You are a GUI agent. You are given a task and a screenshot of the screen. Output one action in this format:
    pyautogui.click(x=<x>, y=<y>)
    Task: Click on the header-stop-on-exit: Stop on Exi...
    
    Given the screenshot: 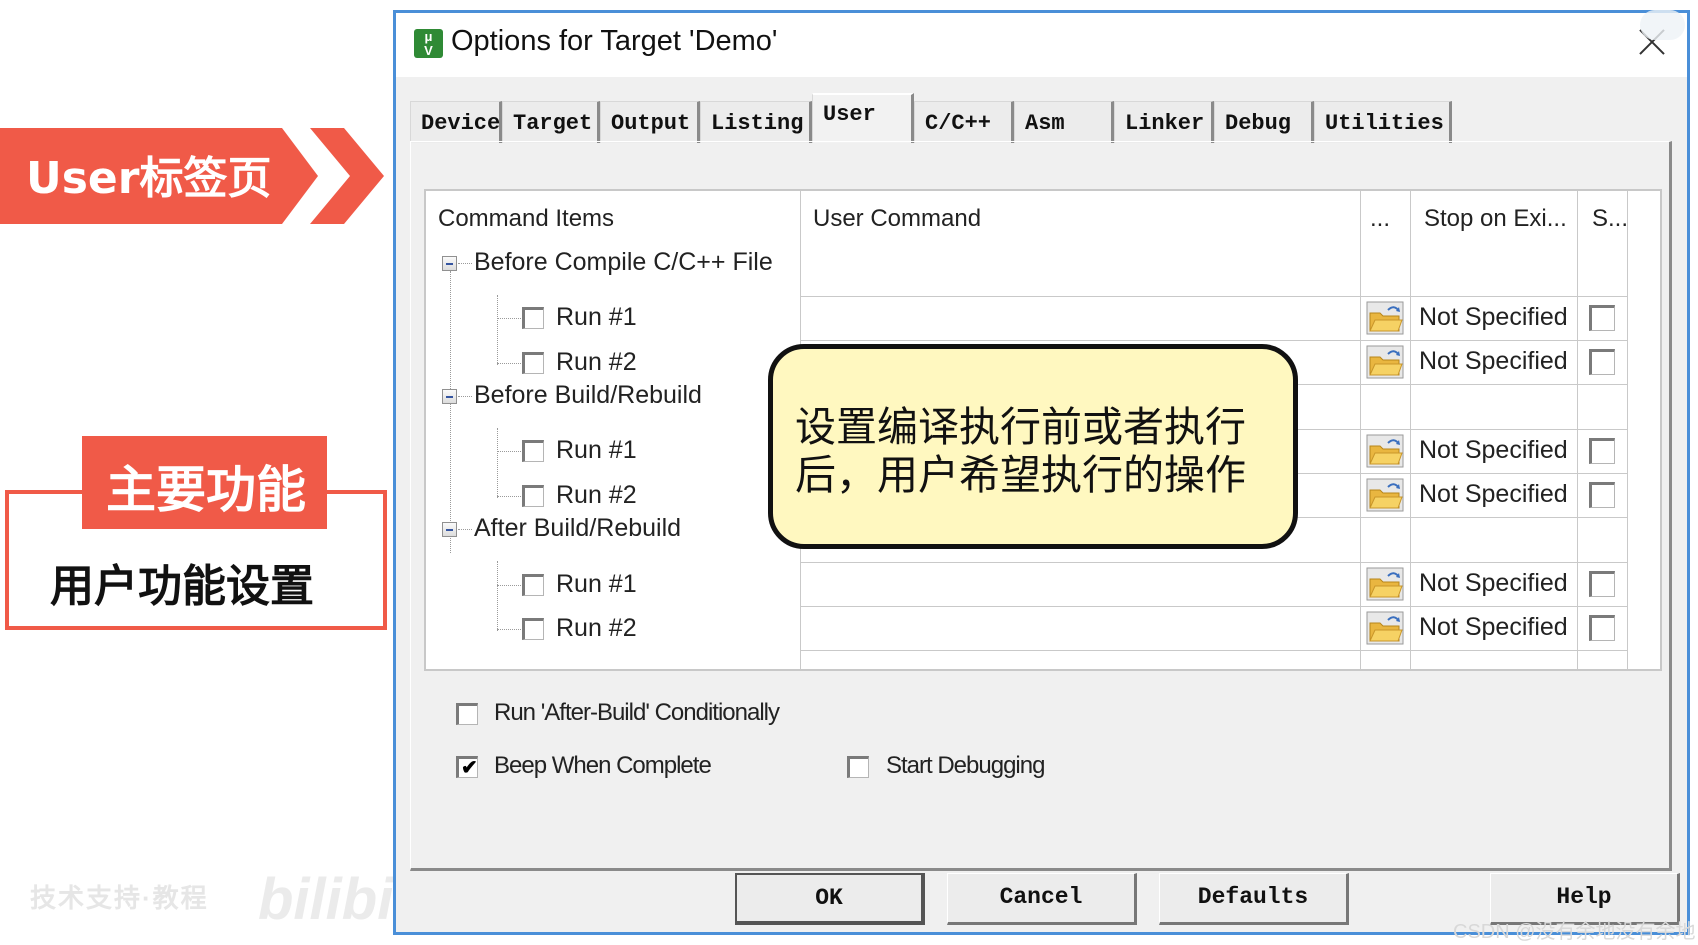 What is the action you would take?
    pyautogui.click(x=1495, y=219)
    